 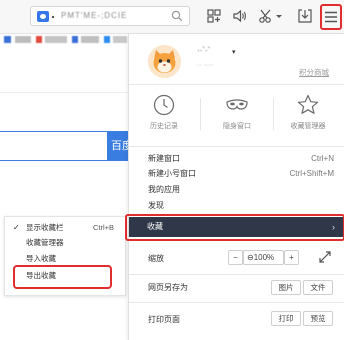 I want to click on history-button: 历史记录, so click(x=164, y=116).